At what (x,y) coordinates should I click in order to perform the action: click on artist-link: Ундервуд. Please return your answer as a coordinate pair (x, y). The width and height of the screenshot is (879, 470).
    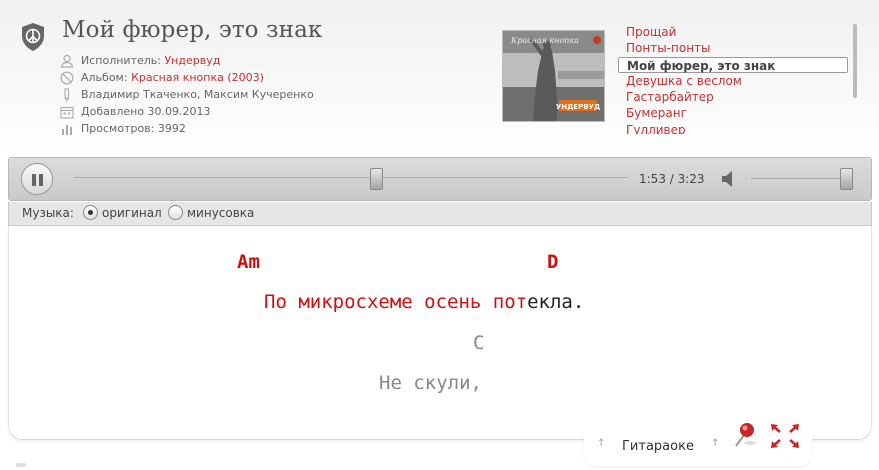
    Looking at the image, I should click on (192, 60).